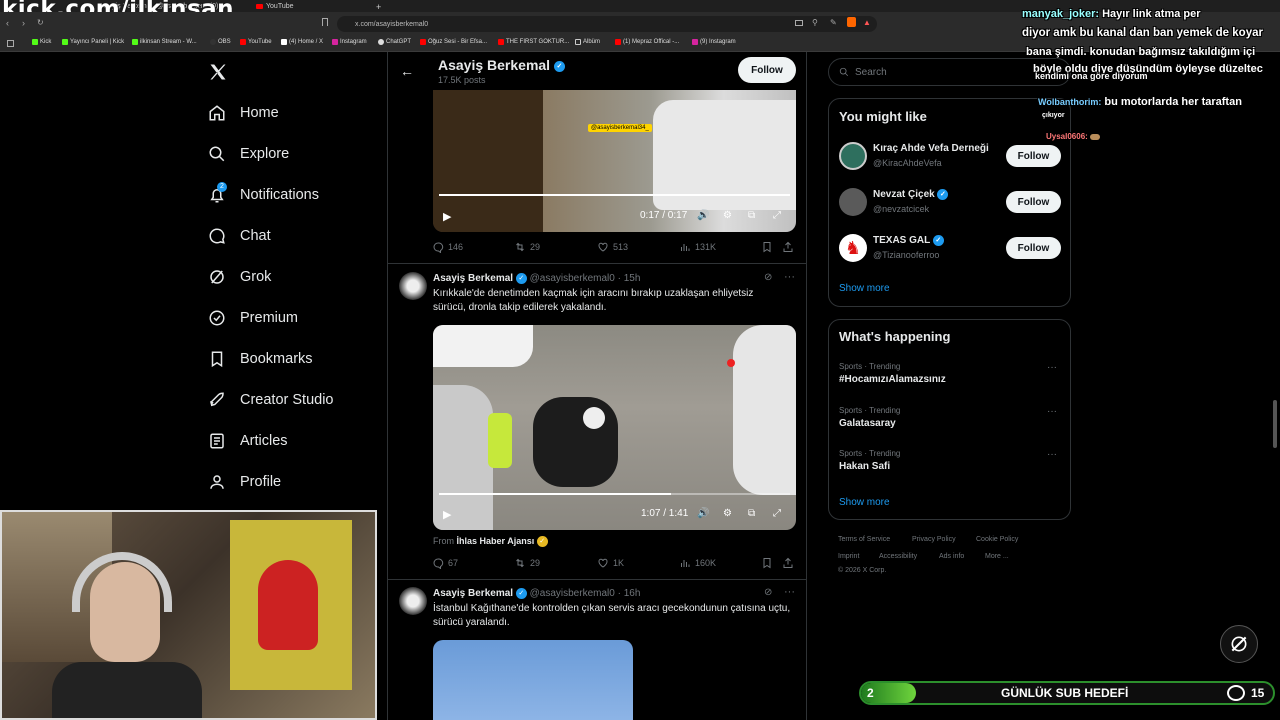  Describe the element at coordinates (898, 556) in the screenshot. I see `footer-link: Accessibility` at that location.